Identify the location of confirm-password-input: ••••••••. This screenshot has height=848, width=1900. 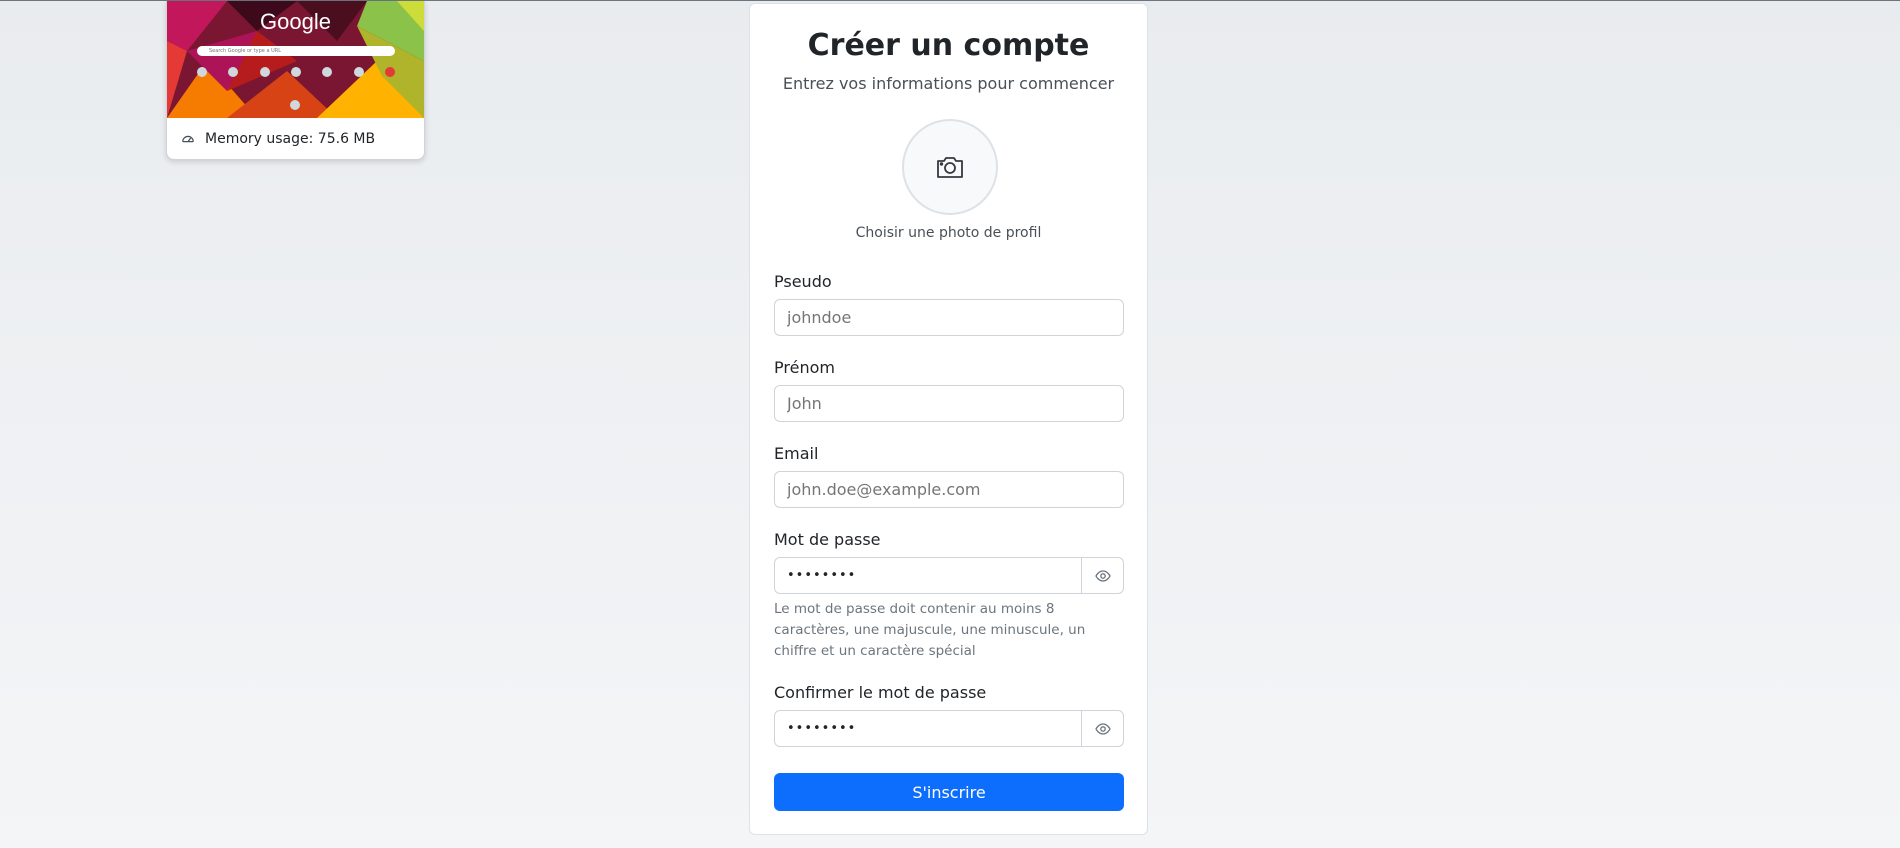
(928, 728).